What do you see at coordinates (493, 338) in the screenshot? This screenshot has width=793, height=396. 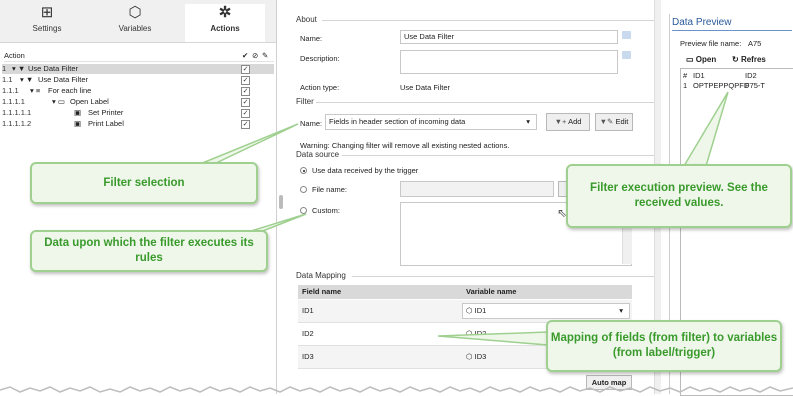 I see `pointer-mapping` at bounding box center [493, 338].